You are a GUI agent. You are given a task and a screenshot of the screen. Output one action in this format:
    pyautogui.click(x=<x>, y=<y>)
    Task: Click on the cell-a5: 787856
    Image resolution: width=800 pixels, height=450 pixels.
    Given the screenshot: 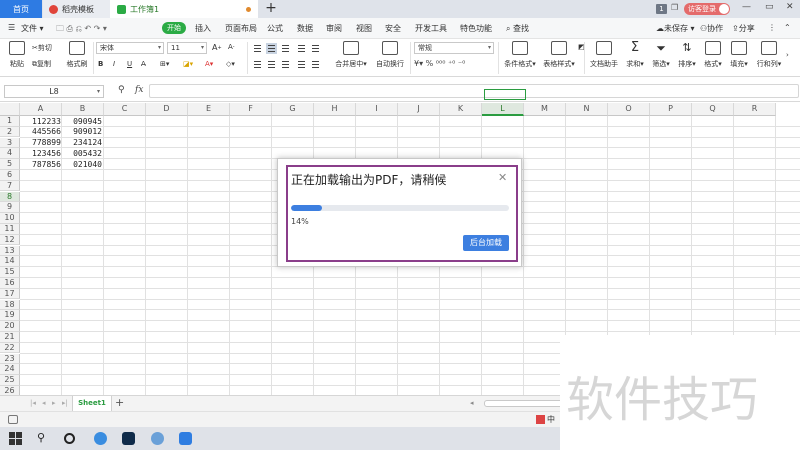 What is the action you would take?
    pyautogui.click(x=46, y=165)
    